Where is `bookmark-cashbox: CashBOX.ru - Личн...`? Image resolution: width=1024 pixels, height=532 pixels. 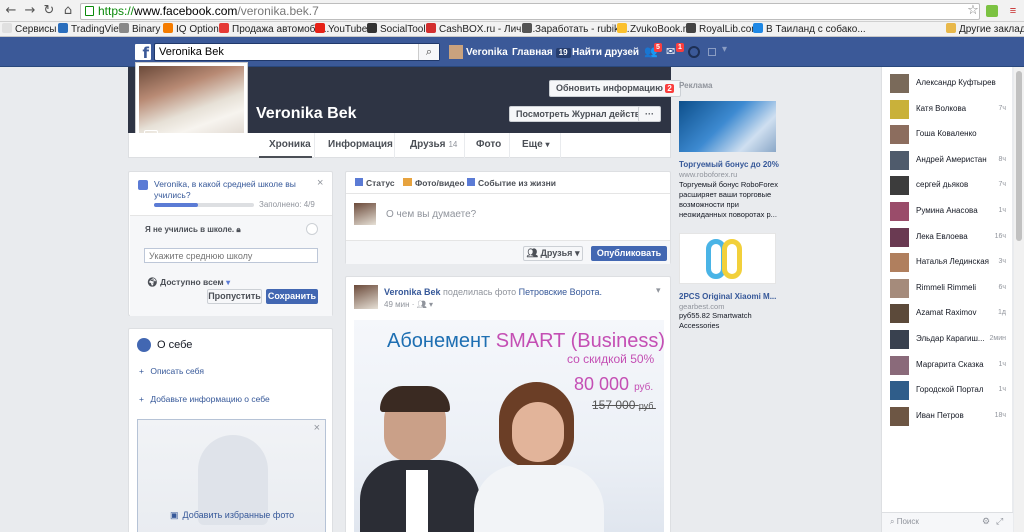 bookmark-cashbox: CashBOX.ru - Личн... is located at coordinates (480, 29).